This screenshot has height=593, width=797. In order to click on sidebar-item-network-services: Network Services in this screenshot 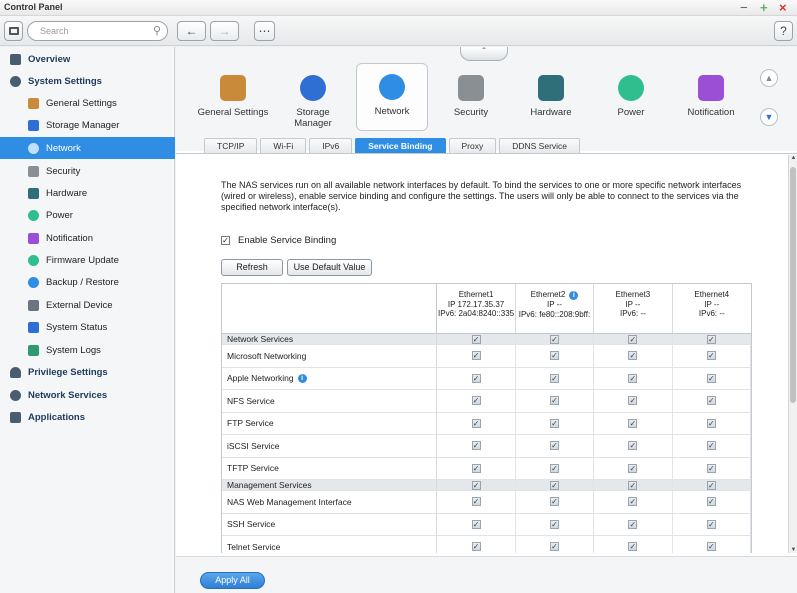, I will do `click(87, 395)`.